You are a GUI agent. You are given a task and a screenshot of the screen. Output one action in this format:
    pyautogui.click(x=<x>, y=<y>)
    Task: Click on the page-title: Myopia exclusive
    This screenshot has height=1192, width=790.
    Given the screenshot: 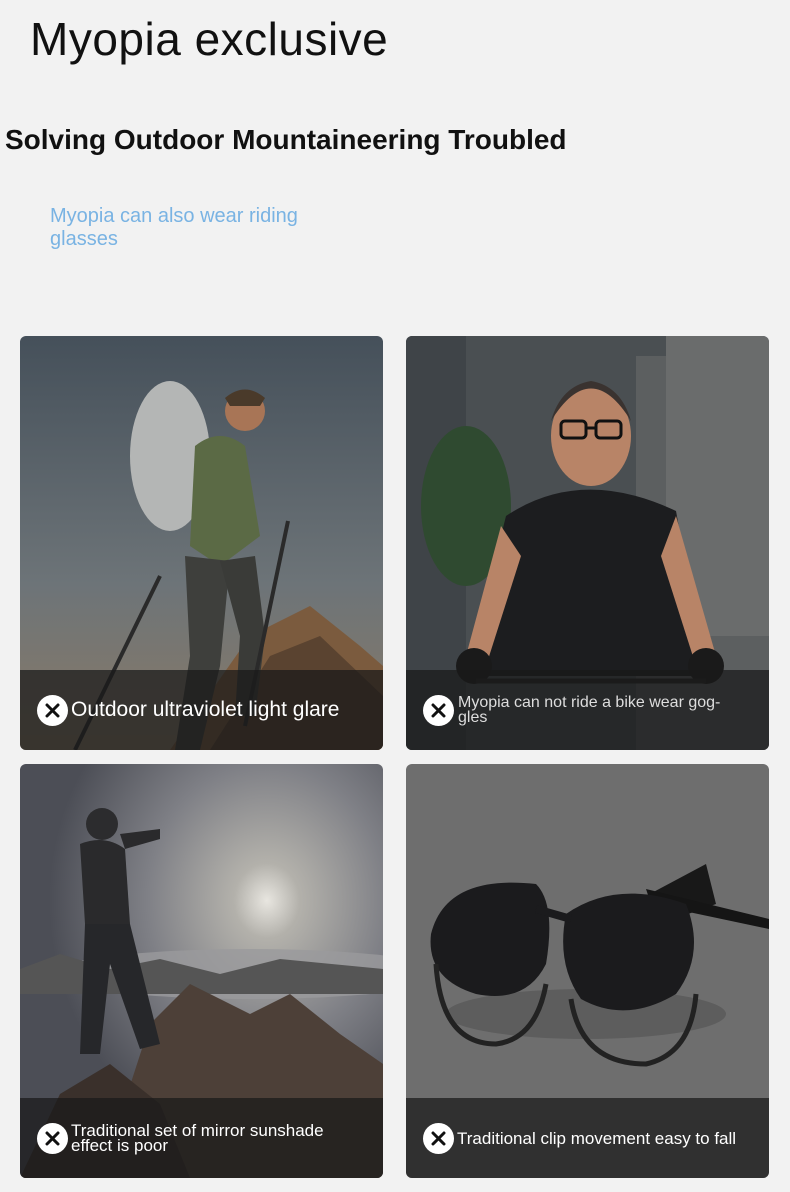 What is the action you would take?
    pyautogui.click(x=209, y=39)
    